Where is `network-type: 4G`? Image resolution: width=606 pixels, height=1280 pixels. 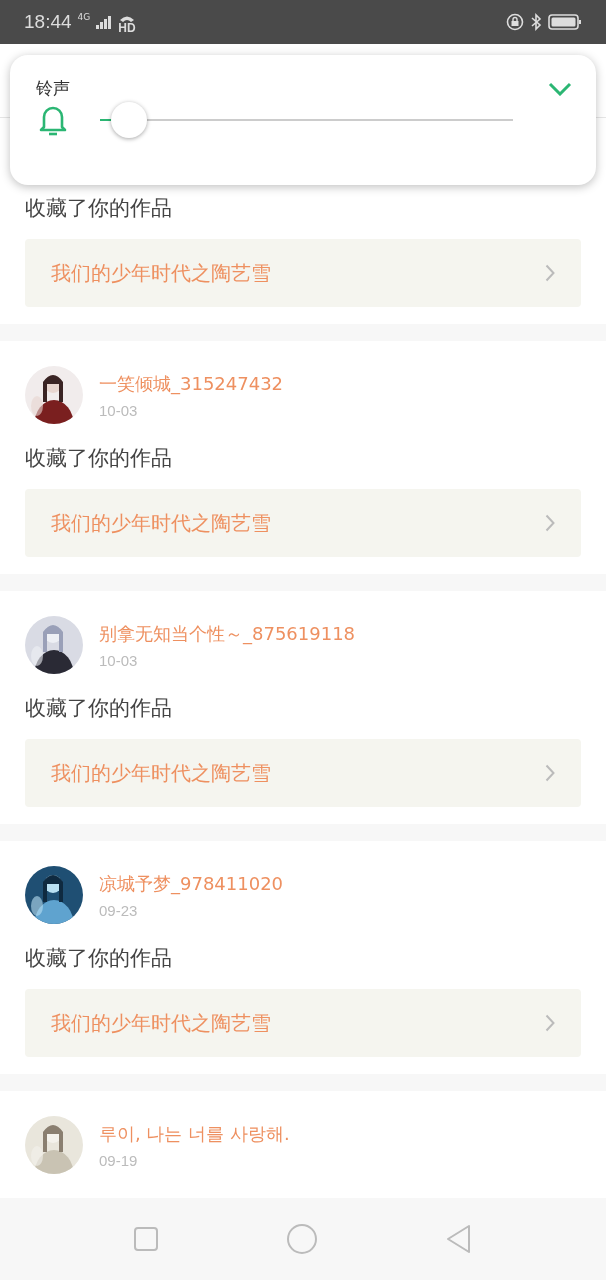 network-type: 4G is located at coordinates (84, 17).